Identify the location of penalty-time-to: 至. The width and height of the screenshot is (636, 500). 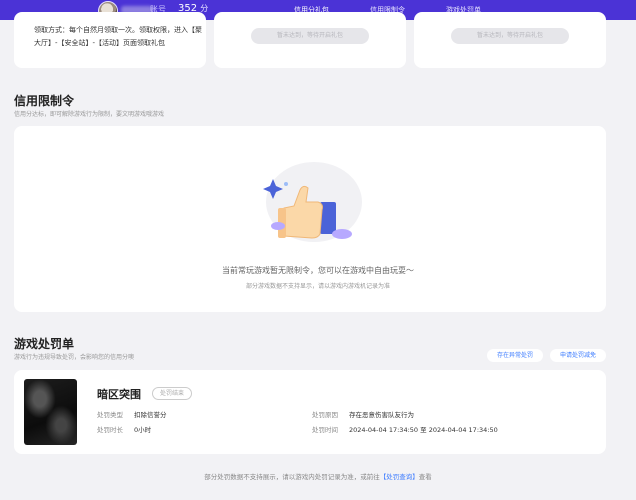
(423, 430).